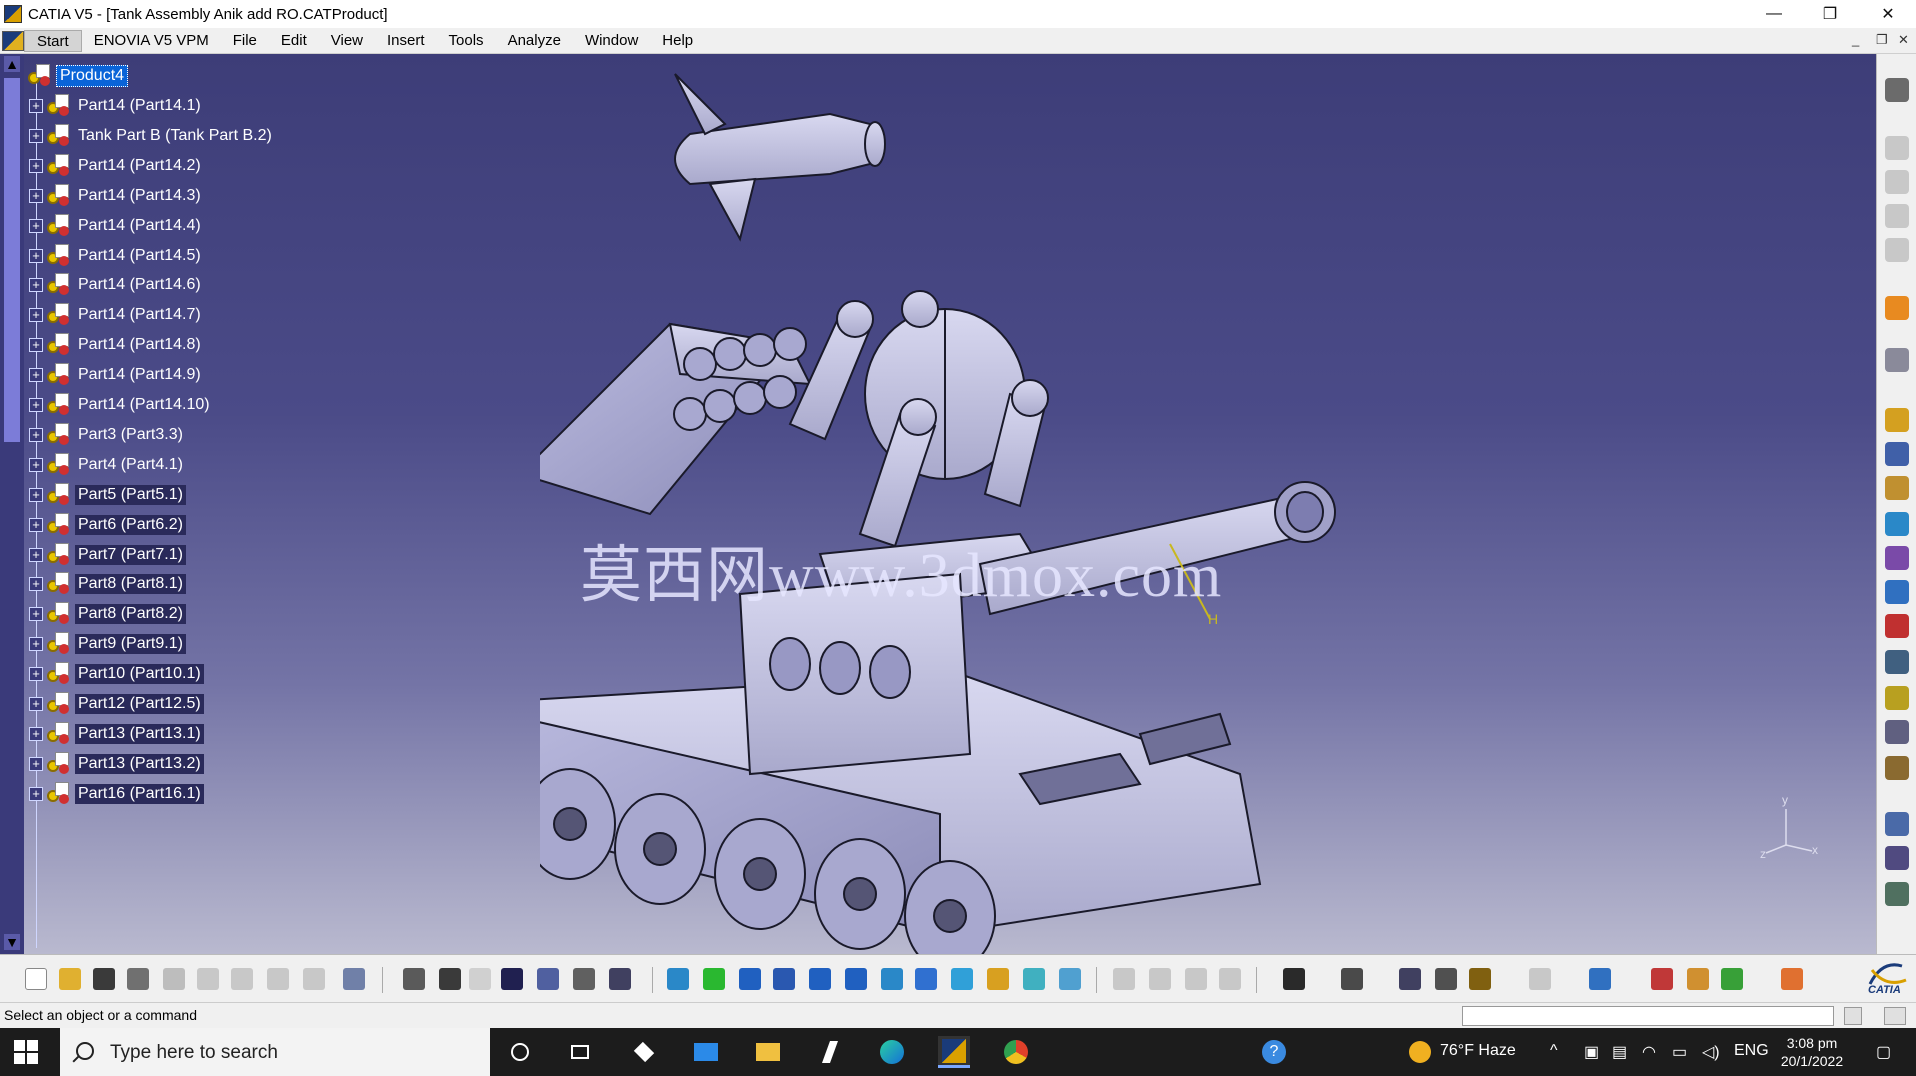 This screenshot has width=1916, height=1076. What do you see at coordinates (245, 41) in the screenshot?
I see `menu-file: File` at bounding box center [245, 41].